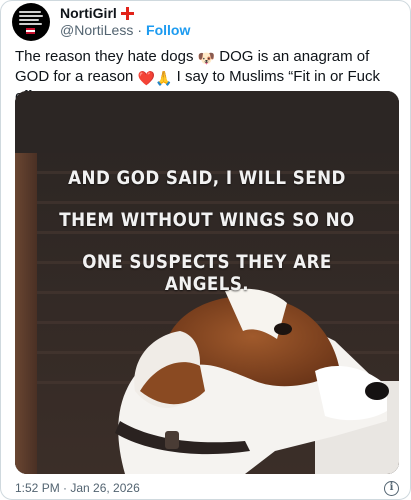  What do you see at coordinates (31, 22) in the screenshot?
I see `avatar` at bounding box center [31, 22].